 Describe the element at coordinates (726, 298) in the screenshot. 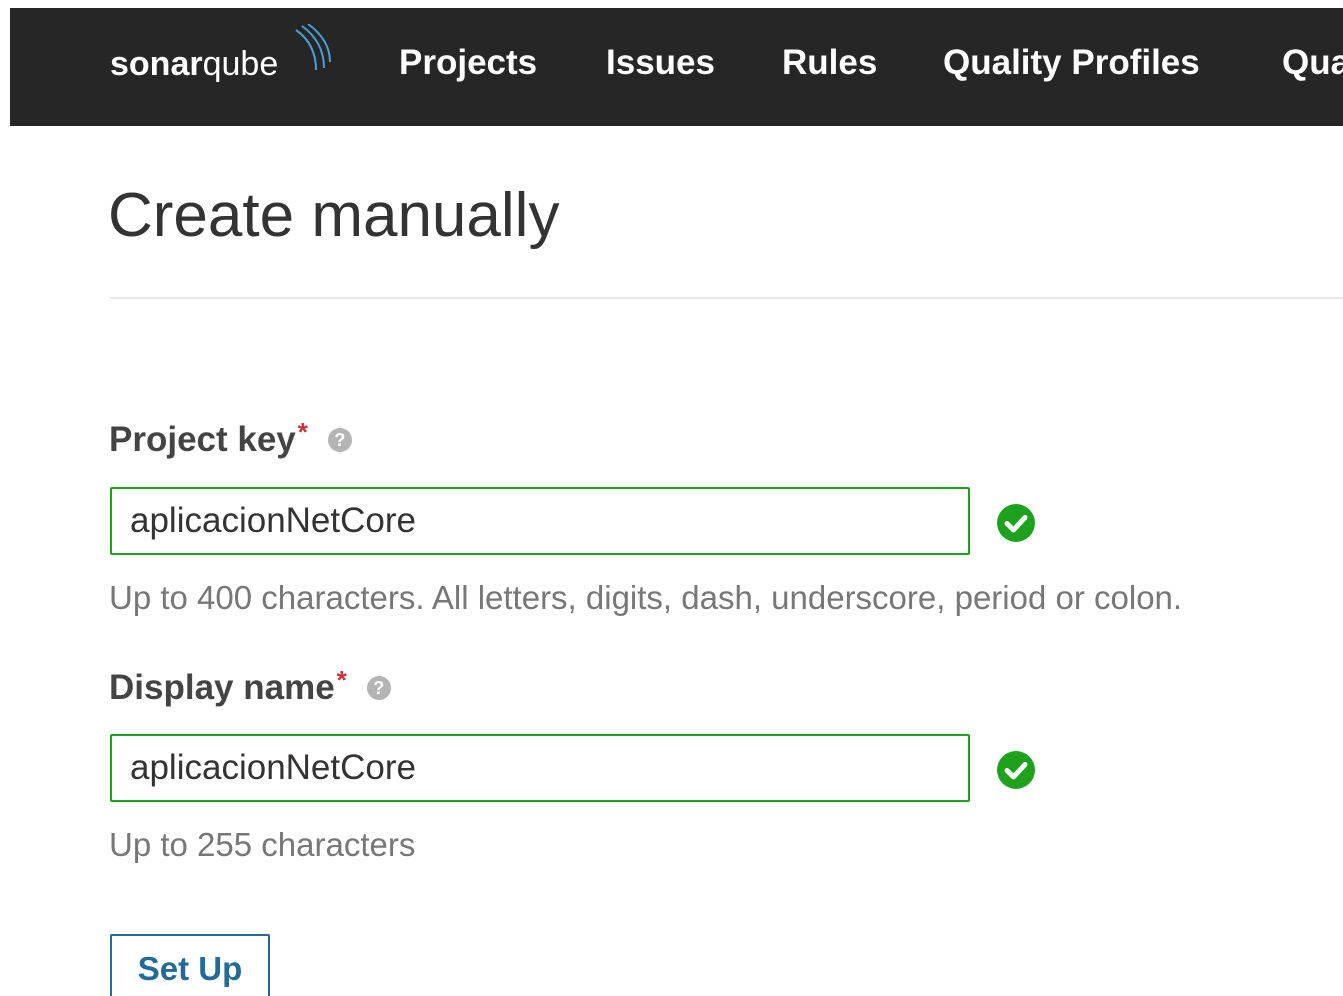

I see `title-divider` at that location.